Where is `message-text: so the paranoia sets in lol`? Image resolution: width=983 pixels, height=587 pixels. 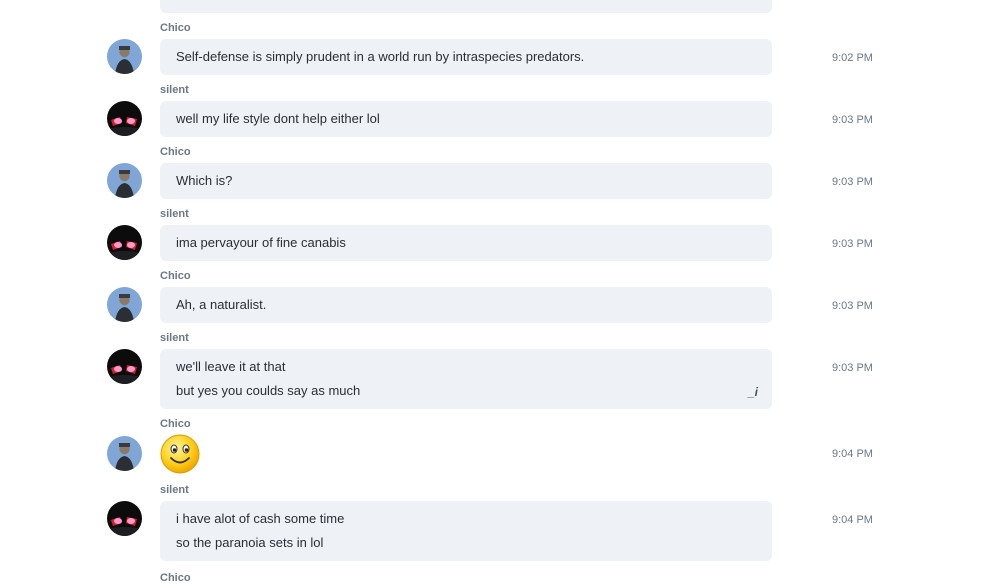 message-text: so the paranoia sets in lol is located at coordinates (250, 542).